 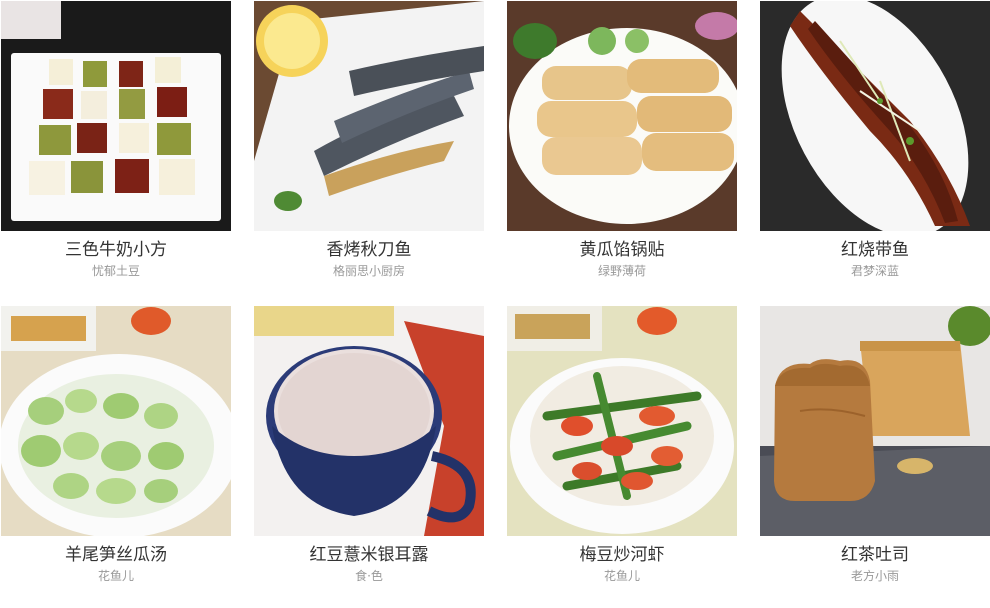 What do you see at coordinates (116, 250) in the screenshot?
I see `recipe-title: 三色牛奶小方` at bounding box center [116, 250].